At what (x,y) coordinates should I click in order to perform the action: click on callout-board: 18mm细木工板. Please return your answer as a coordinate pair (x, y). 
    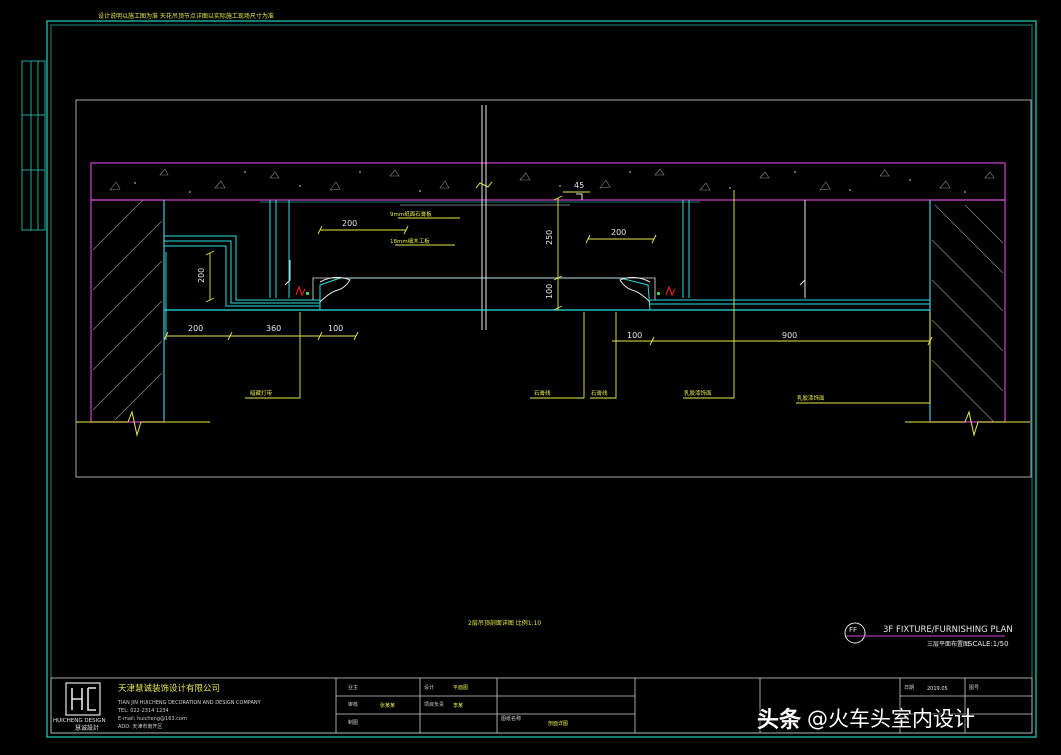
    Looking at the image, I should click on (410, 241).